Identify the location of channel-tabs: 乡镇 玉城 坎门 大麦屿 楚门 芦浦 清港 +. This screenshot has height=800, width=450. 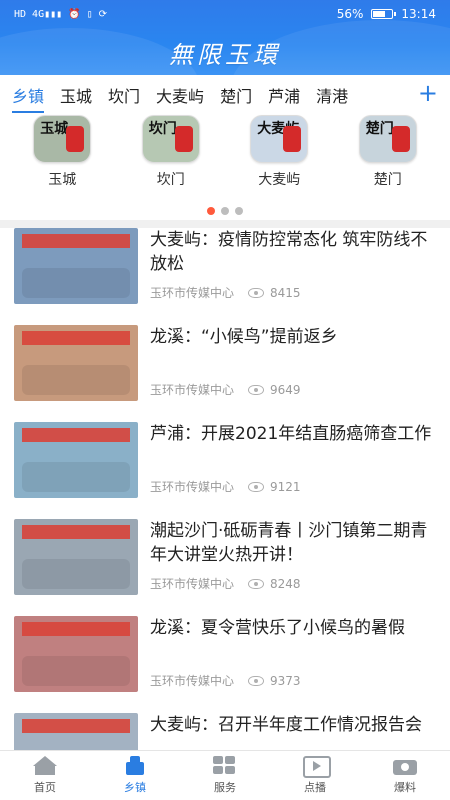
(225, 95).